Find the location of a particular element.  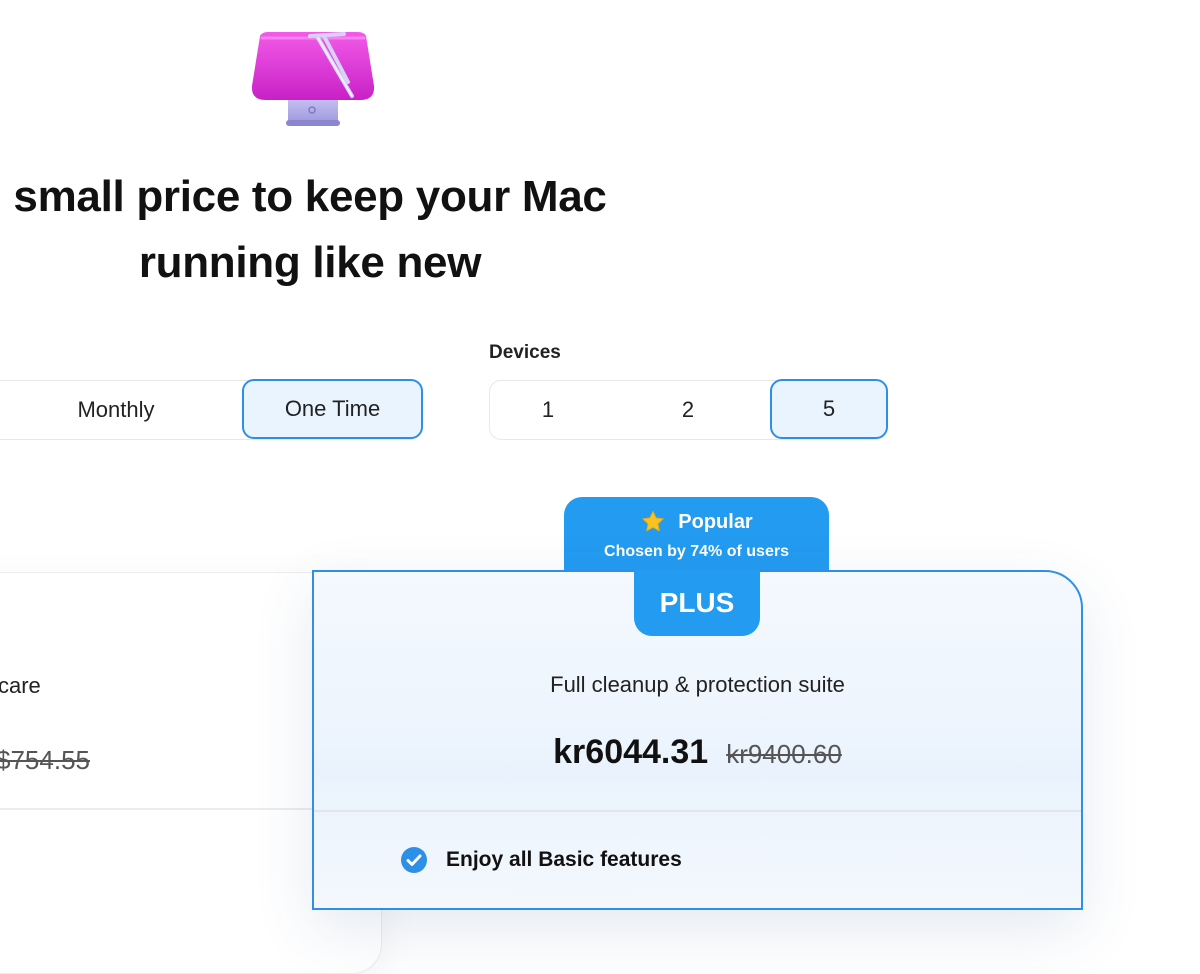

billing-option-monthly: Monthly is located at coordinates (116, 410).